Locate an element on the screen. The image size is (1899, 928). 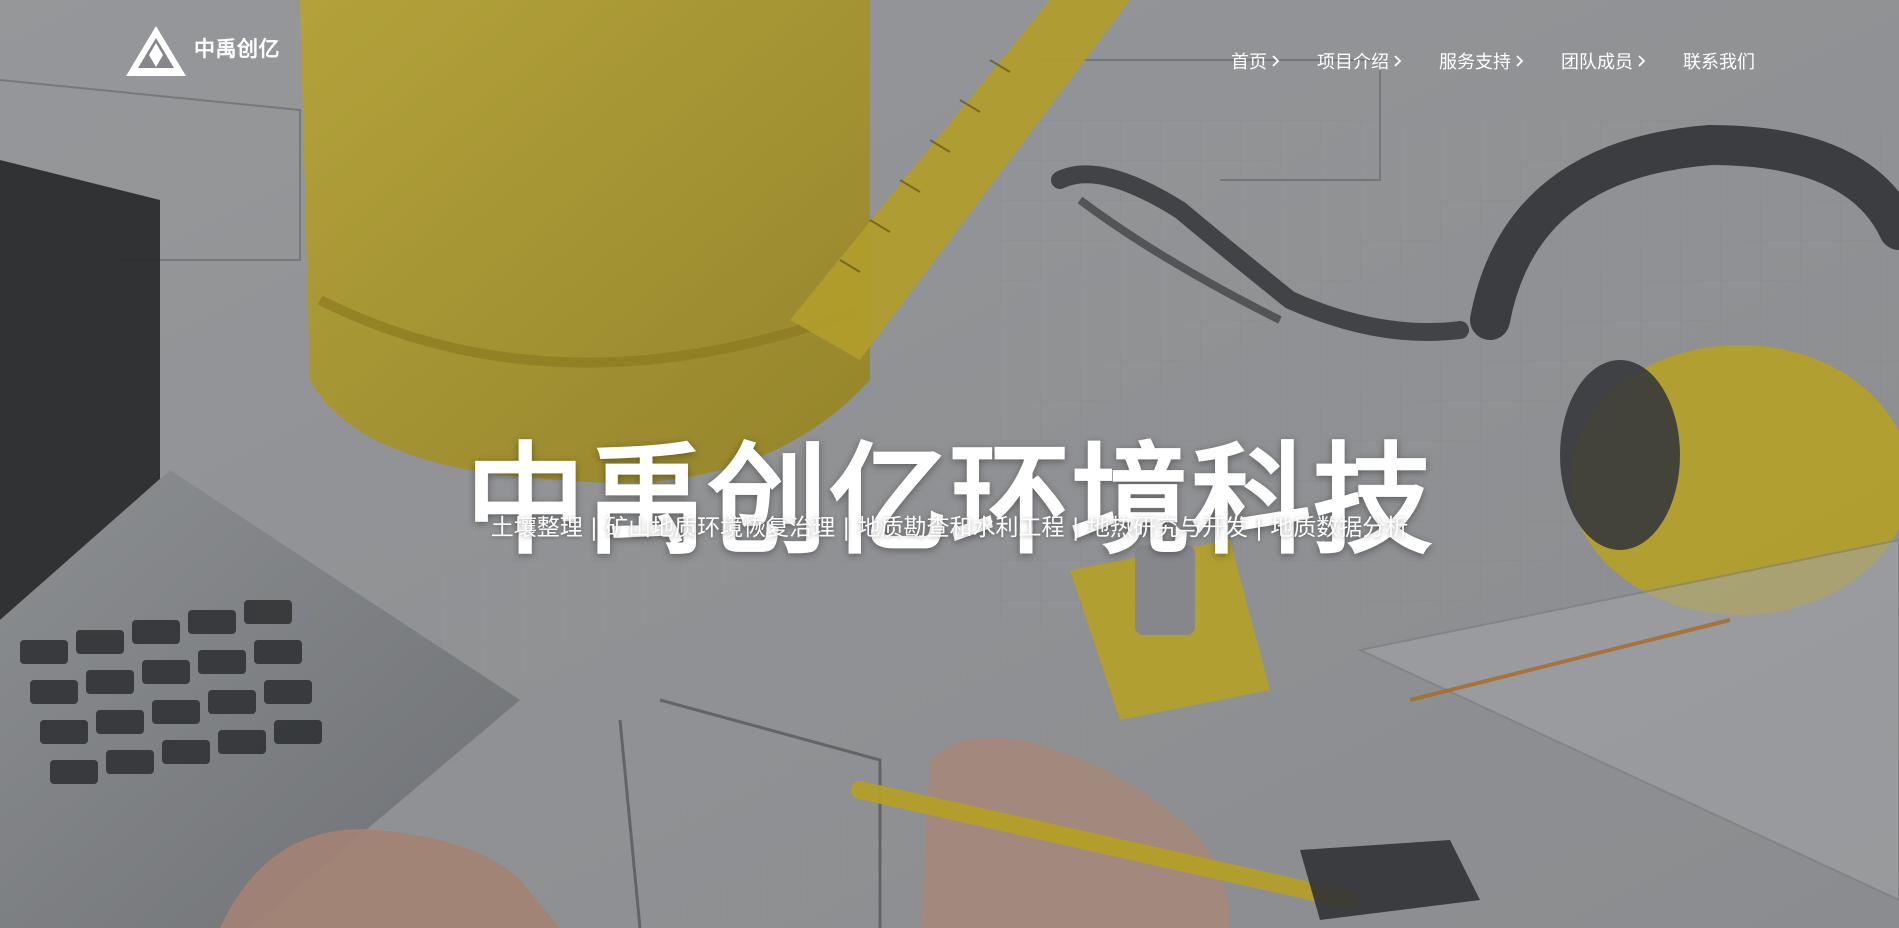
brand: 中禹创亿 is located at coordinates (202, 51).